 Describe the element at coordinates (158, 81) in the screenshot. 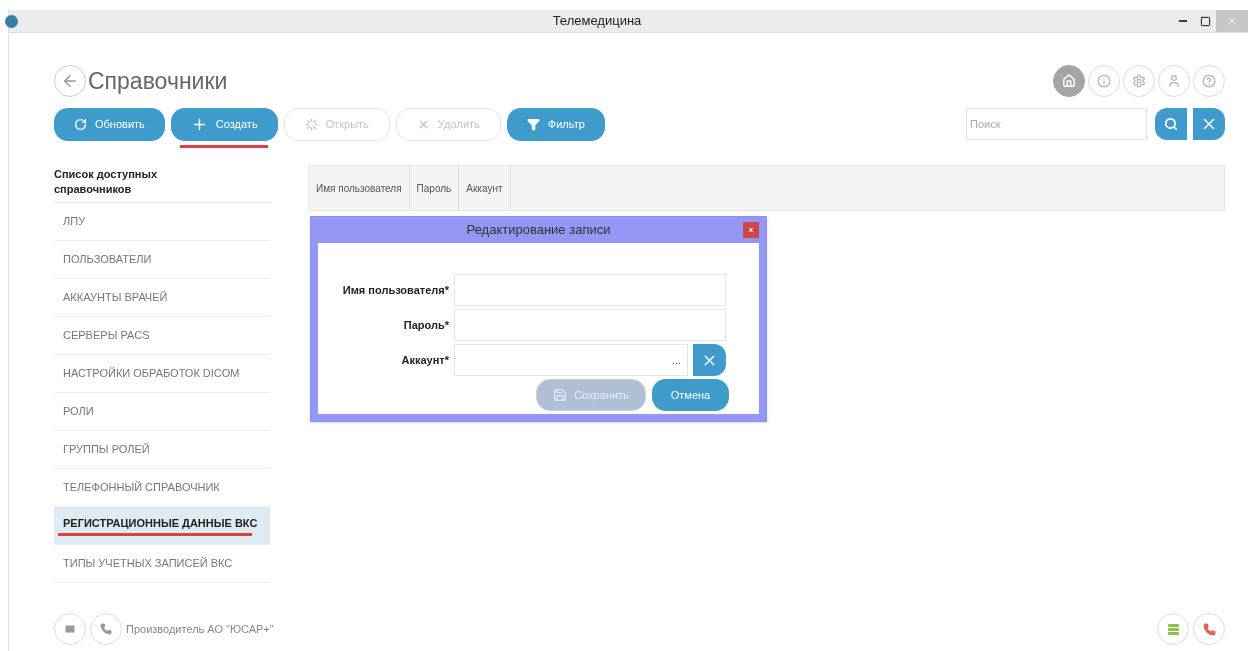

I see `page-title: Справочники` at that location.